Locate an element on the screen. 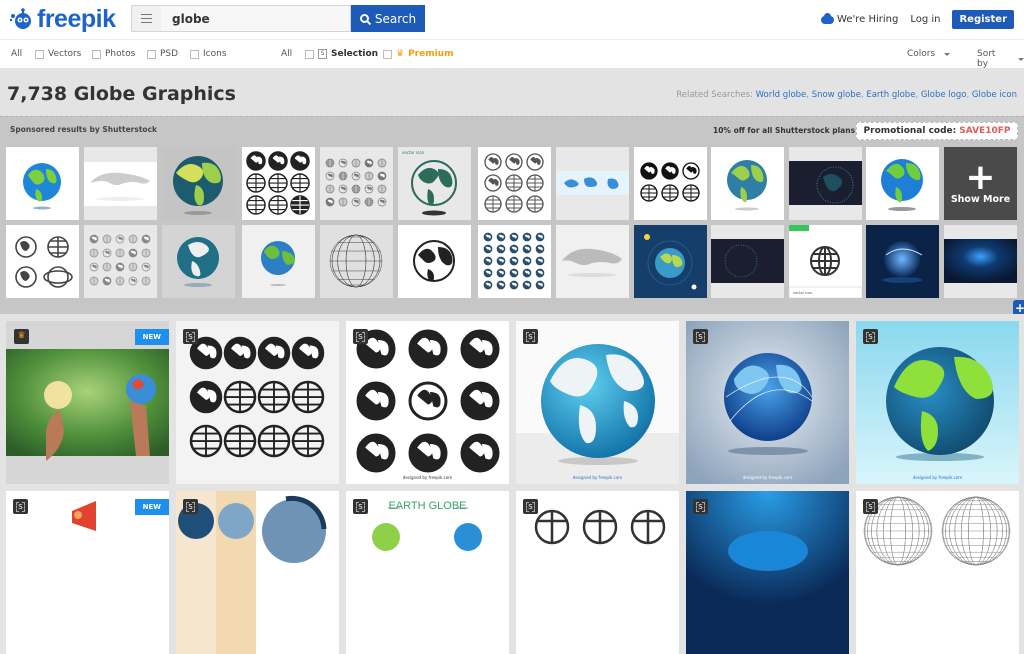 The height and width of the screenshot is (654, 1024). sort-by-dropdown: Sort by is located at coordinates (1000, 59).